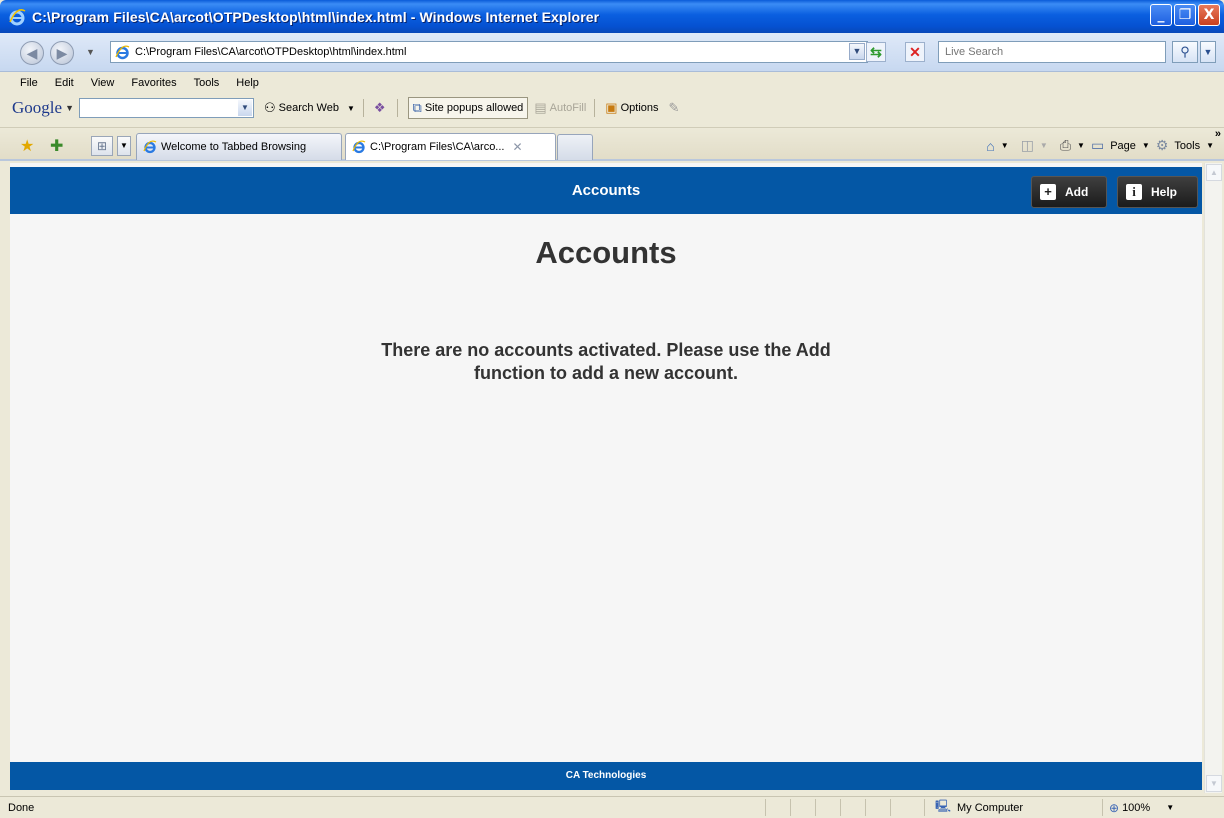  I want to click on refresh-button: ⇆, so click(876, 52).